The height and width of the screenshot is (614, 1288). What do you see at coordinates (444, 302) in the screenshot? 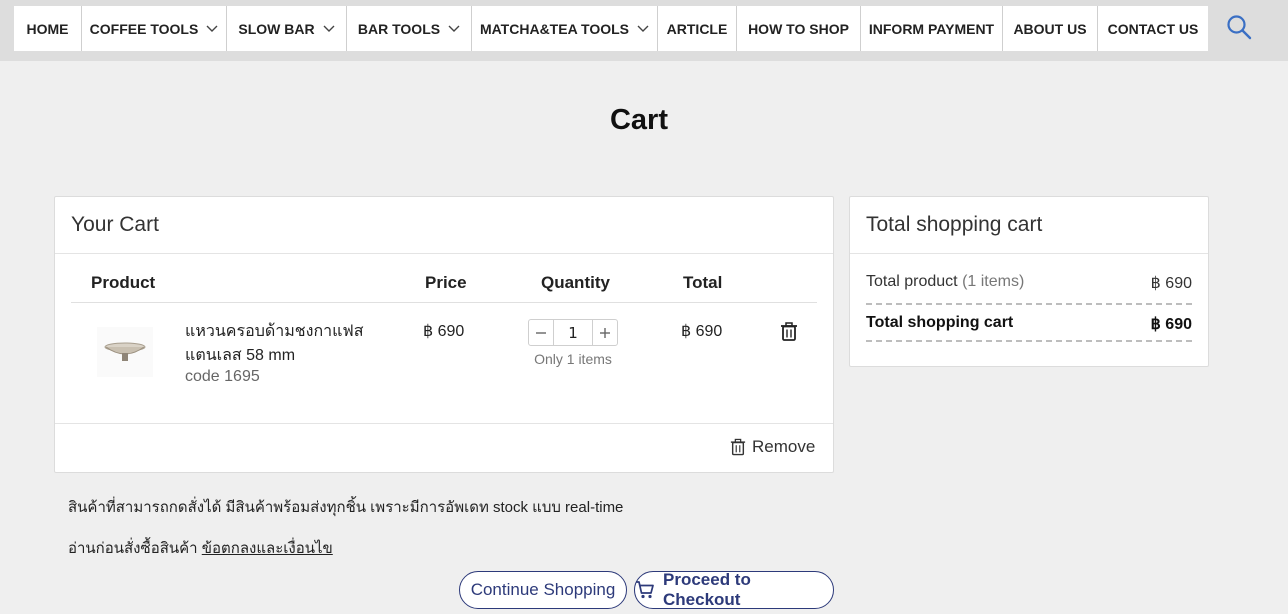
I see `header-divider` at bounding box center [444, 302].